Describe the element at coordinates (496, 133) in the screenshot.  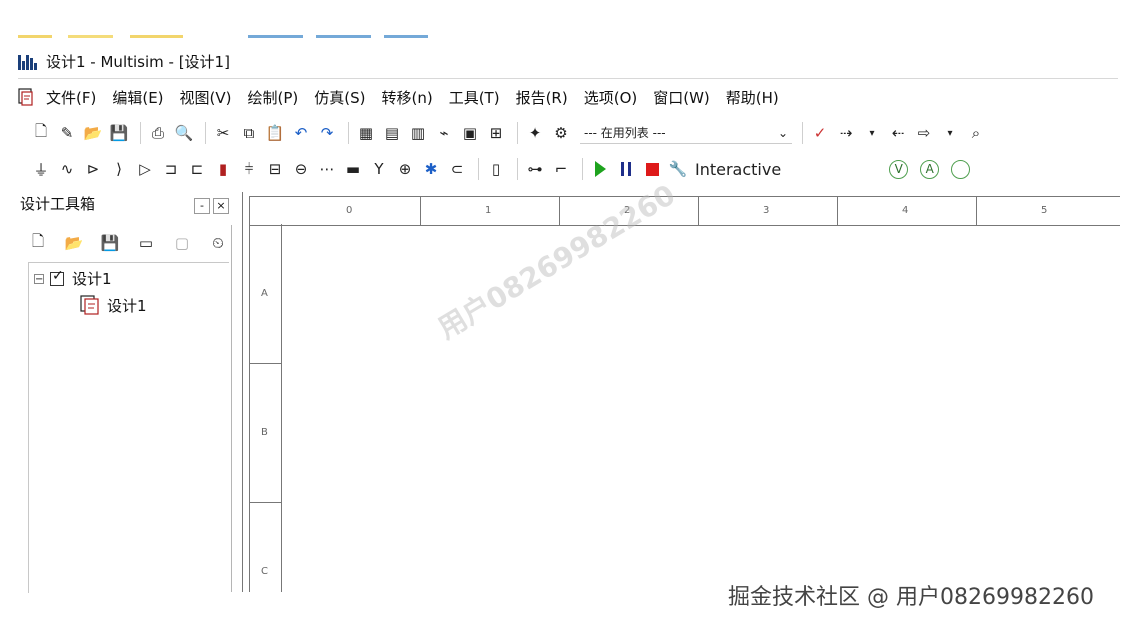
I see `hierarchy-icon: ⊞` at that location.